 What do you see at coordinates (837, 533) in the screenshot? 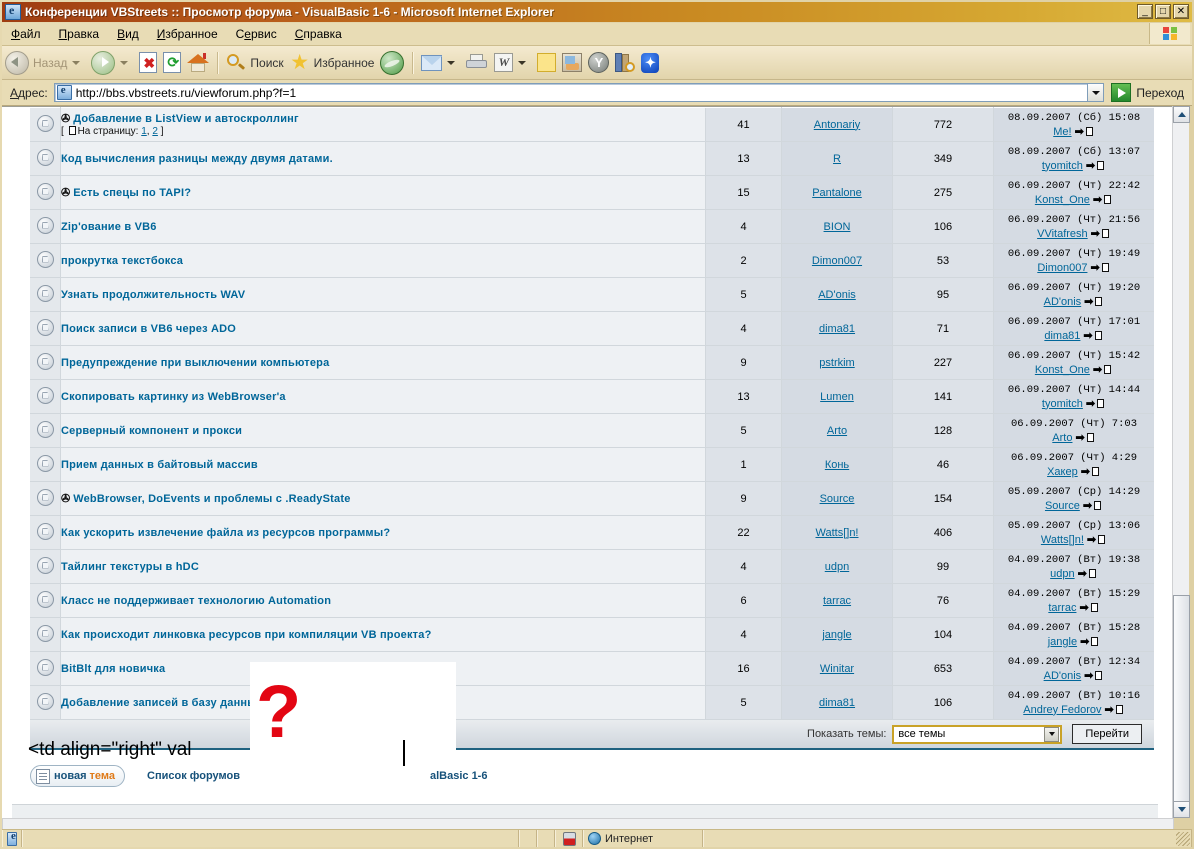
I see `topic-author-link: Watts[]n!` at bounding box center [837, 533].